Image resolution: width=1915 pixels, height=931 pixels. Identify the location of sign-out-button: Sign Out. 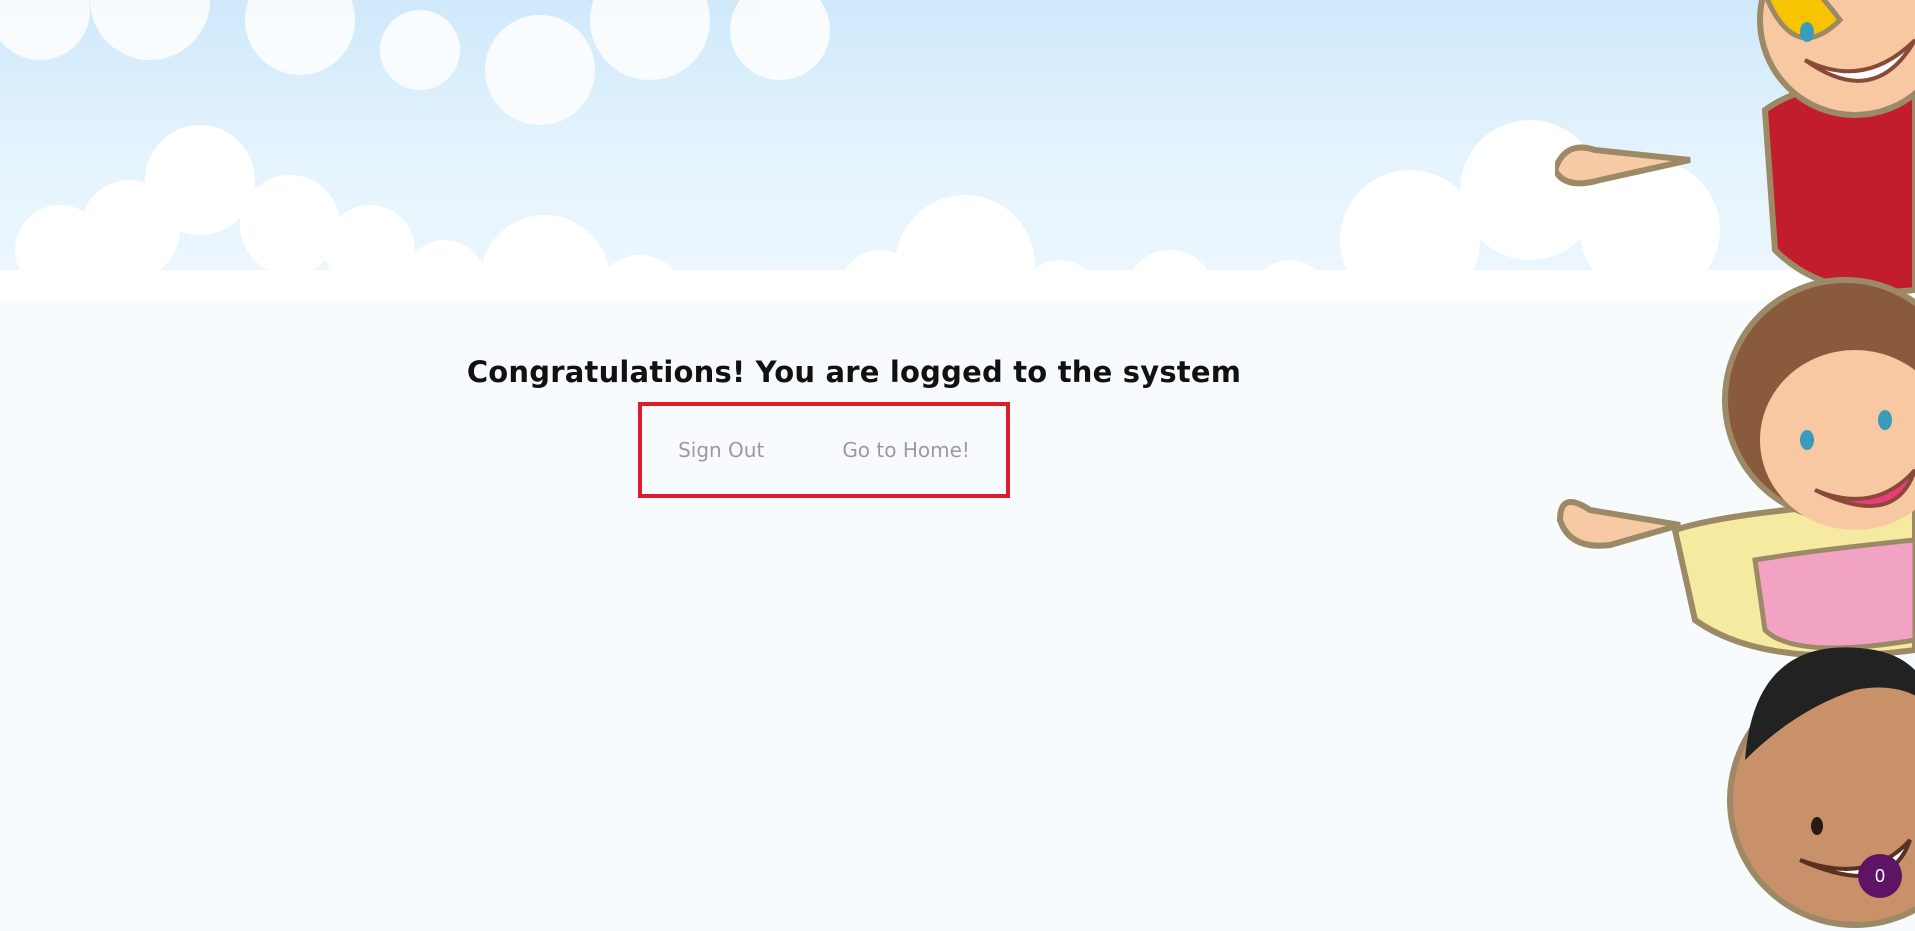
(721, 450).